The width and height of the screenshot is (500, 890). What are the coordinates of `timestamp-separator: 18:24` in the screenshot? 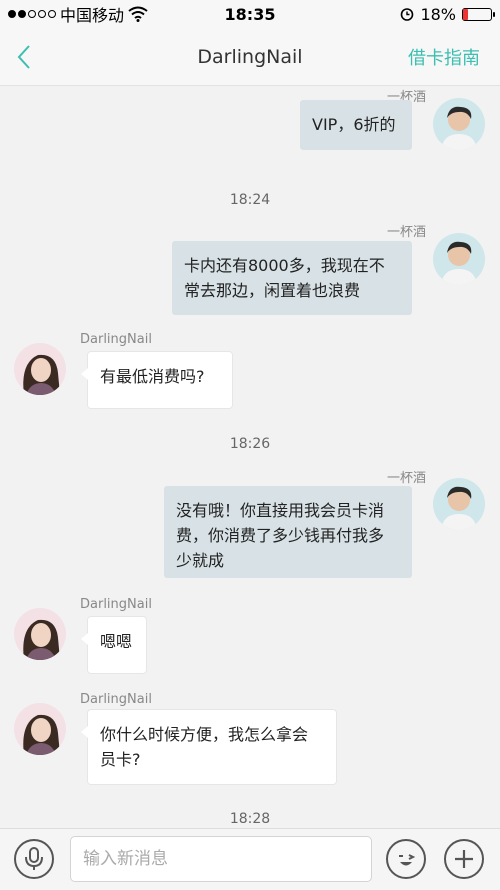 It's located at (250, 200).